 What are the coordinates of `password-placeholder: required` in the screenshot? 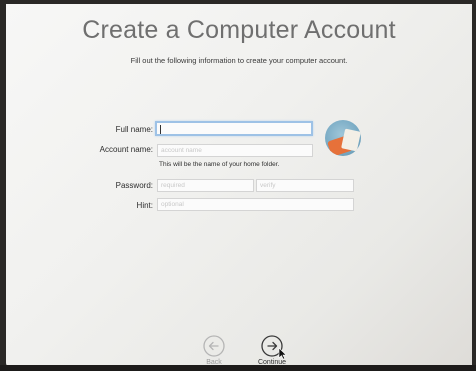 It's located at (173, 185).